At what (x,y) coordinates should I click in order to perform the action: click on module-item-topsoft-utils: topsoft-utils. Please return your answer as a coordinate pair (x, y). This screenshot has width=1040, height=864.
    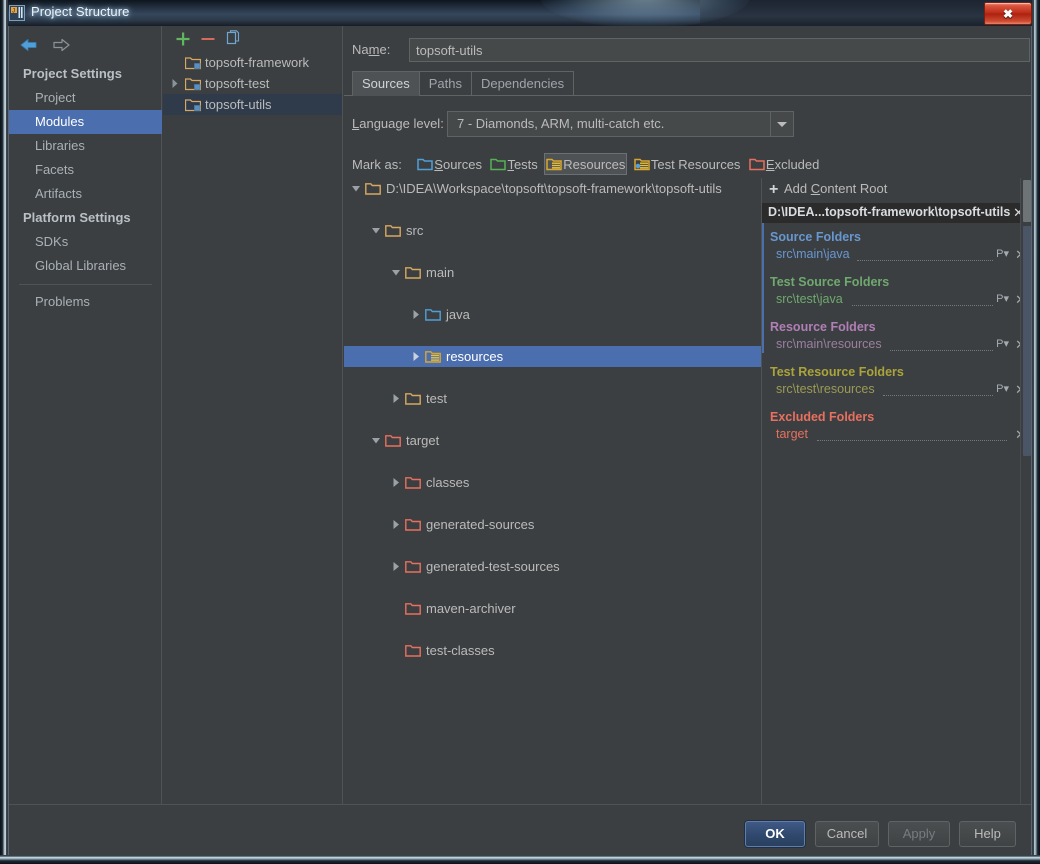
    Looking at the image, I should click on (252, 104).